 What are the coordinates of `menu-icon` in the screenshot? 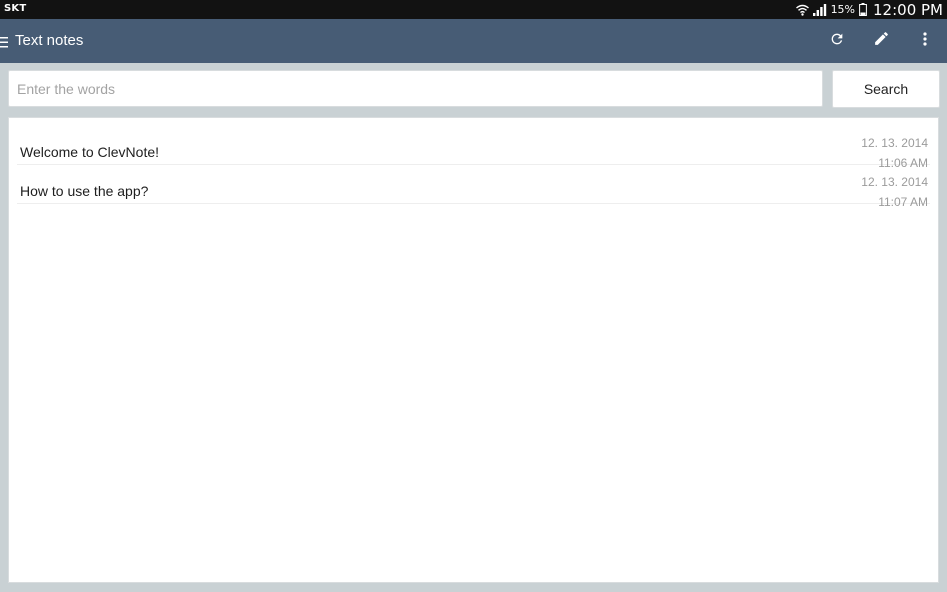 It's located at (4, 44).